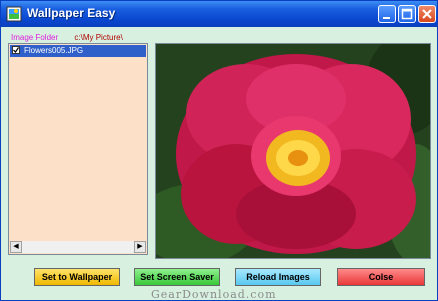  I want to click on checkmark-icon, so click(16, 50).